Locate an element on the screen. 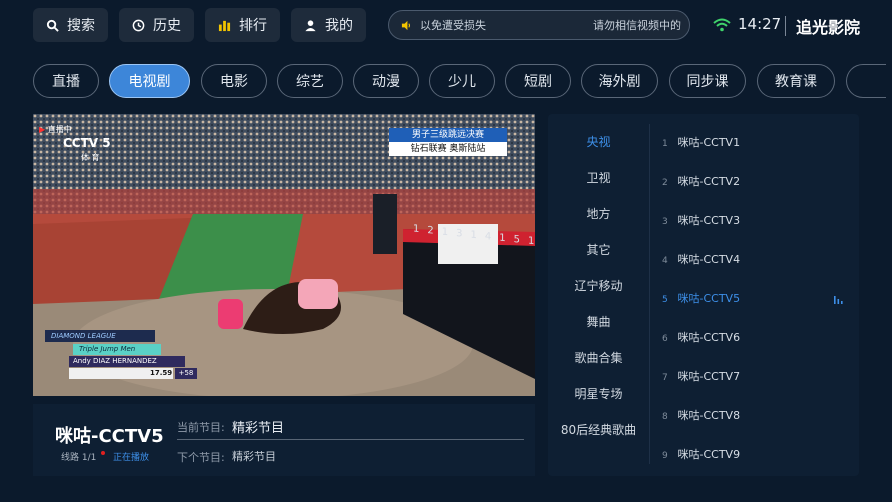 This screenshot has width=892, height=502. channel-item: 3 咪咕-CCTV3 is located at coordinates (701, 220).